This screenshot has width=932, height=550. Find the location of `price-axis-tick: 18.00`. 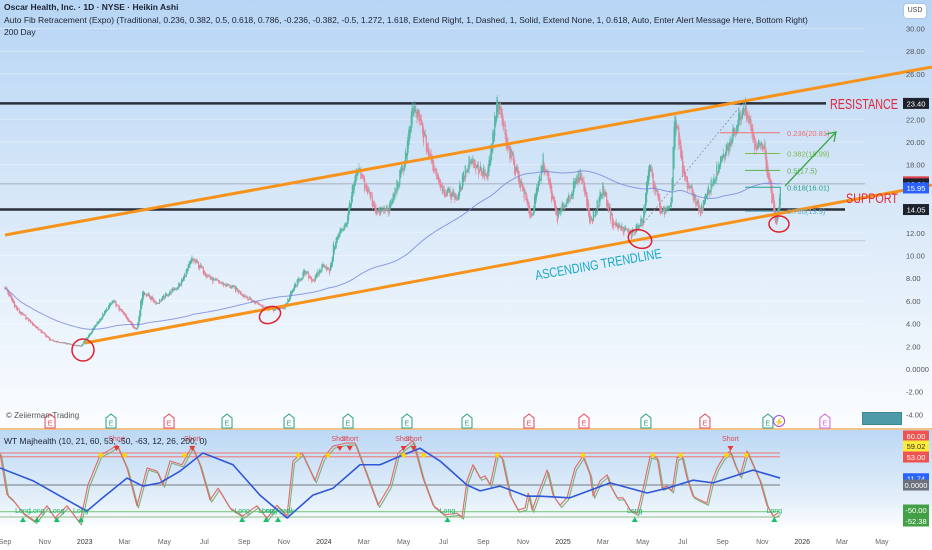

price-axis-tick: 18.00 is located at coordinates (915, 165).